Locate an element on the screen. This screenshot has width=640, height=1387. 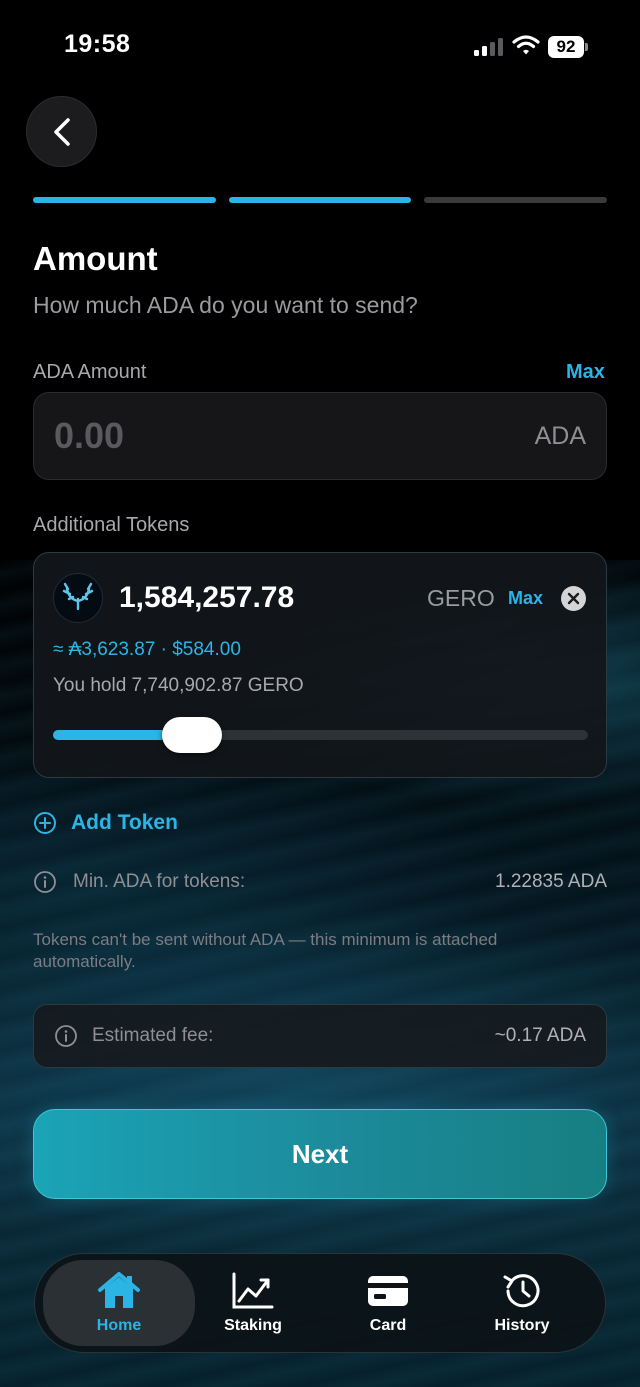
page-title: Amount is located at coordinates (95, 258).